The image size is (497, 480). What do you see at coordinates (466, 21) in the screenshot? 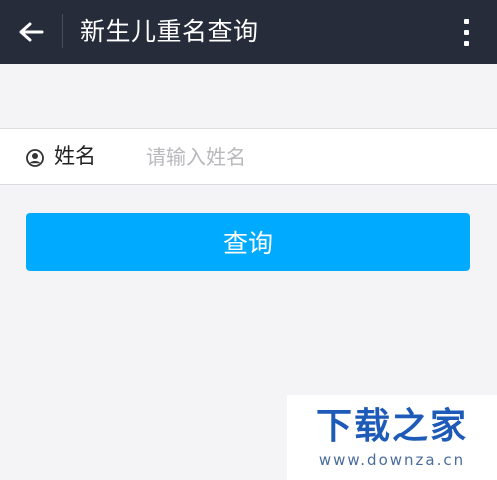
I see `more-vertical-icon` at bounding box center [466, 21].